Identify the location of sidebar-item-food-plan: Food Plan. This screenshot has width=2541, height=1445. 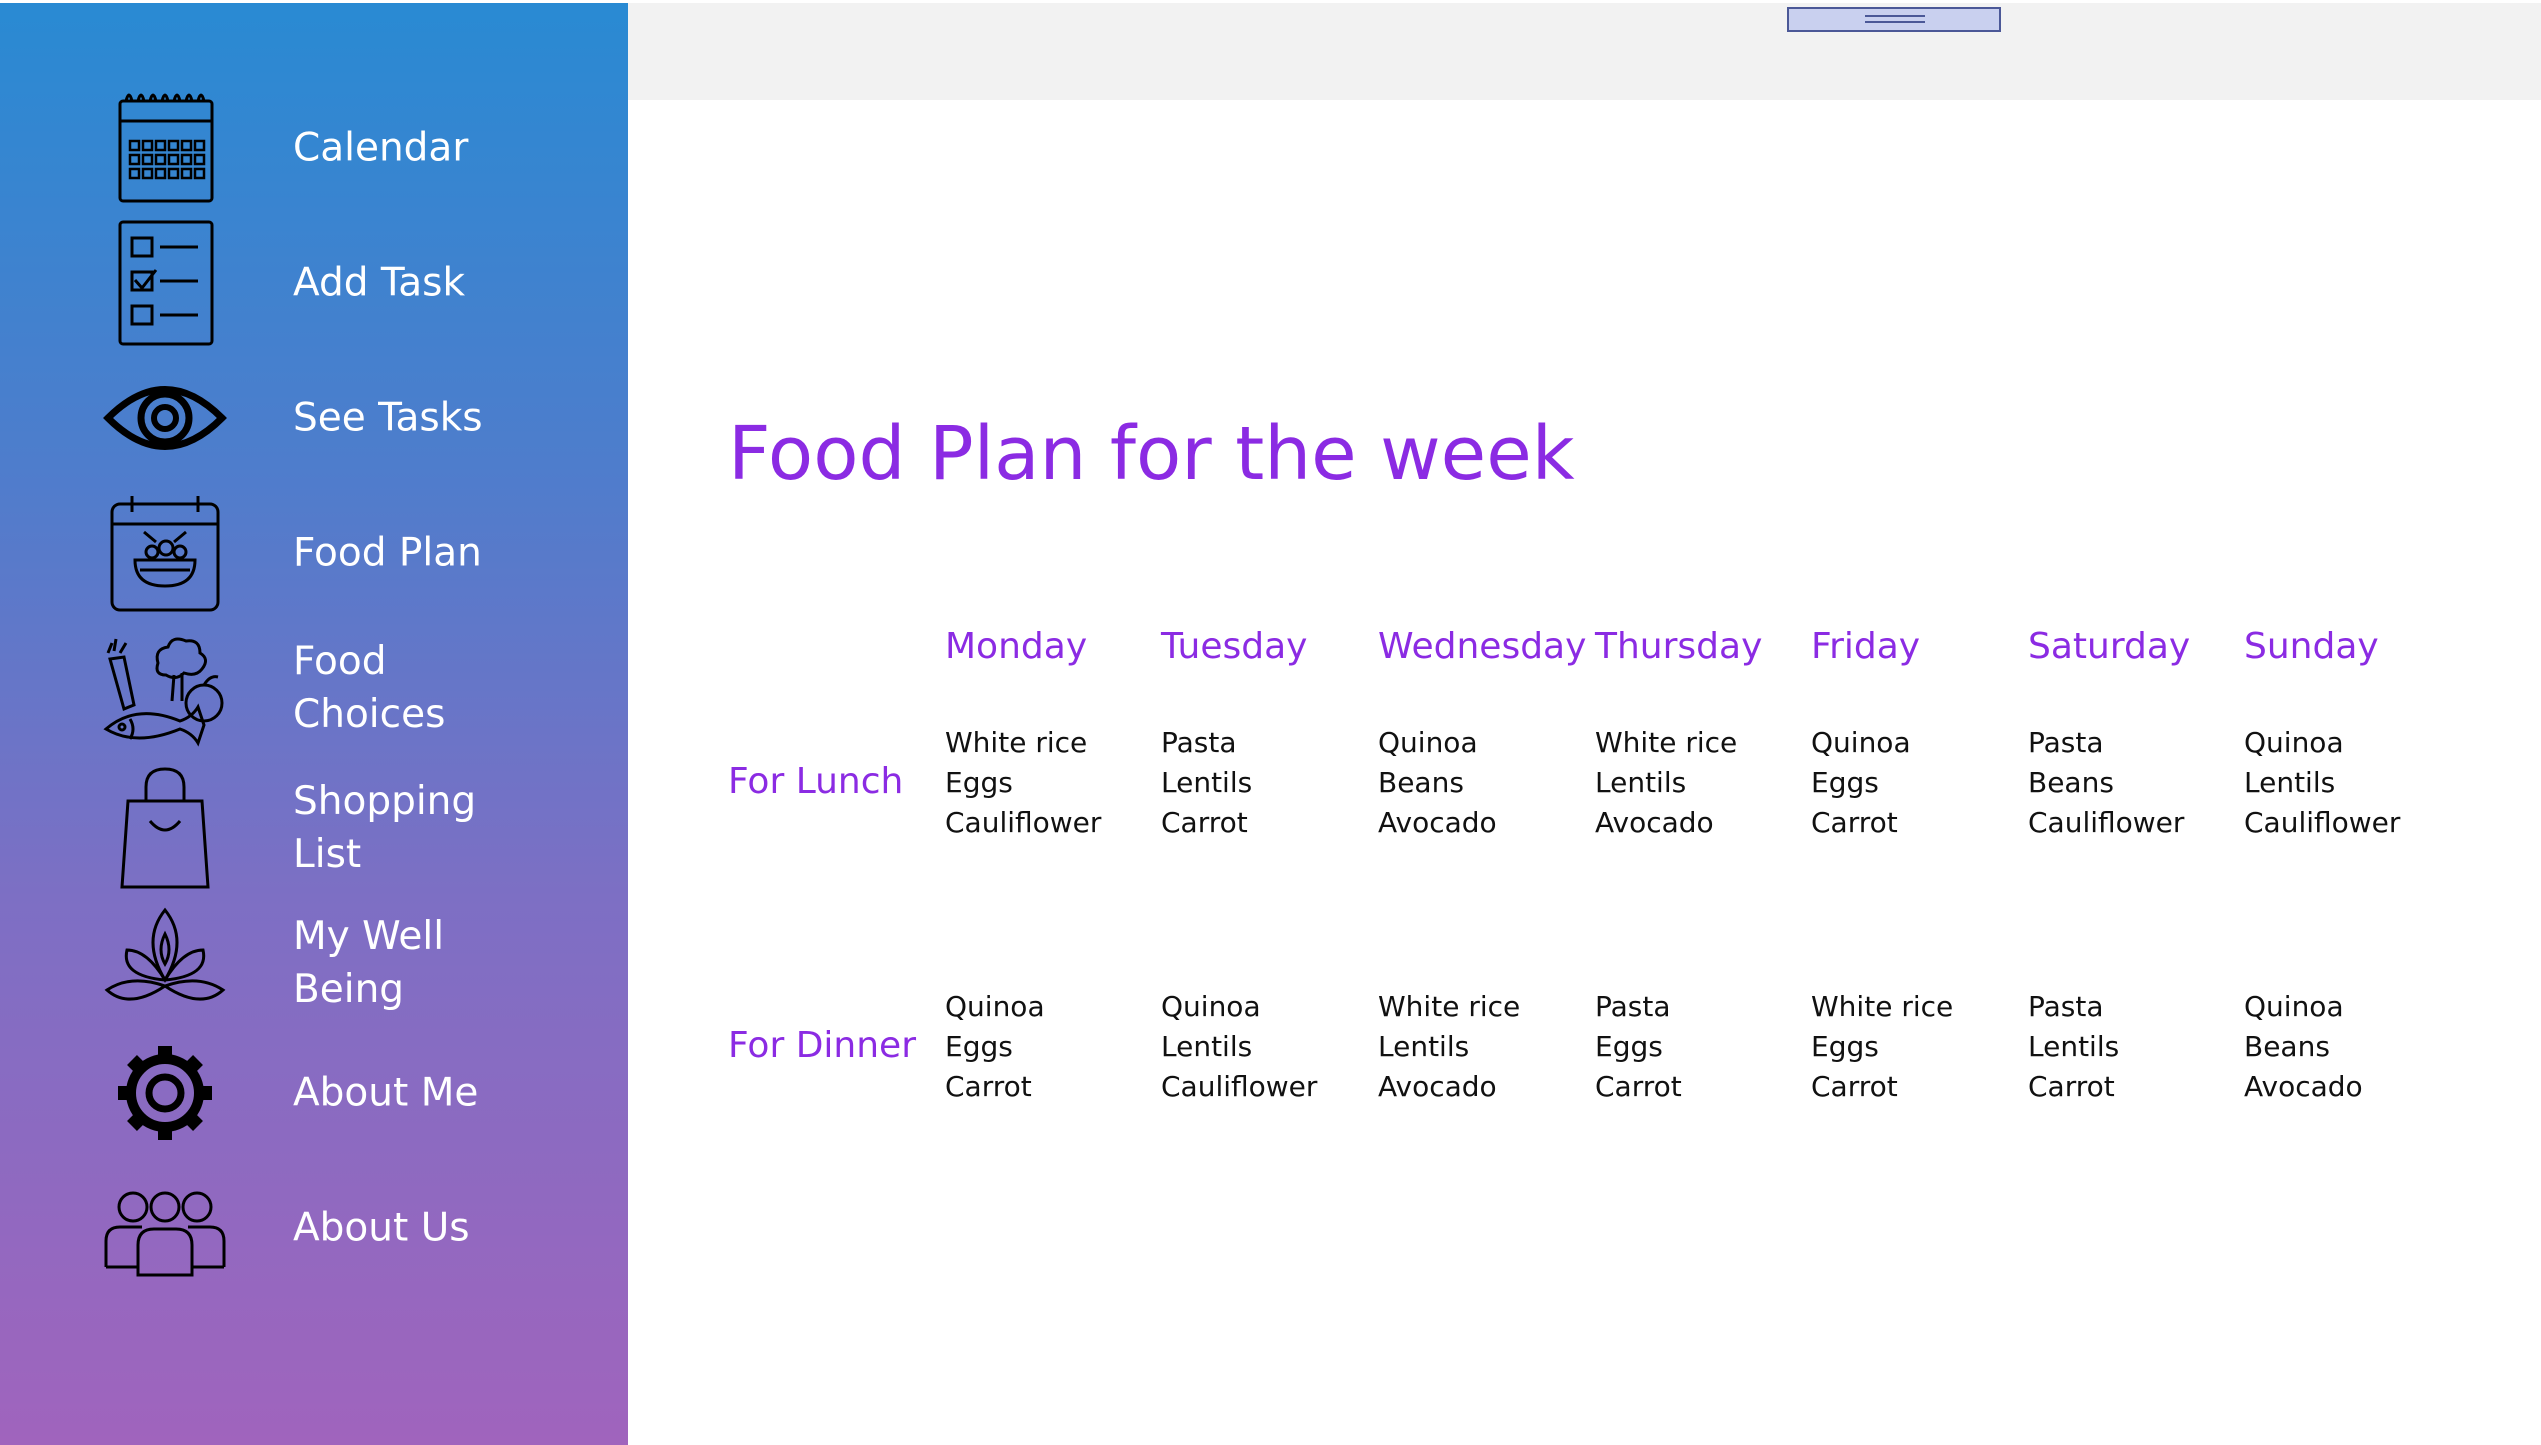
(314, 553).